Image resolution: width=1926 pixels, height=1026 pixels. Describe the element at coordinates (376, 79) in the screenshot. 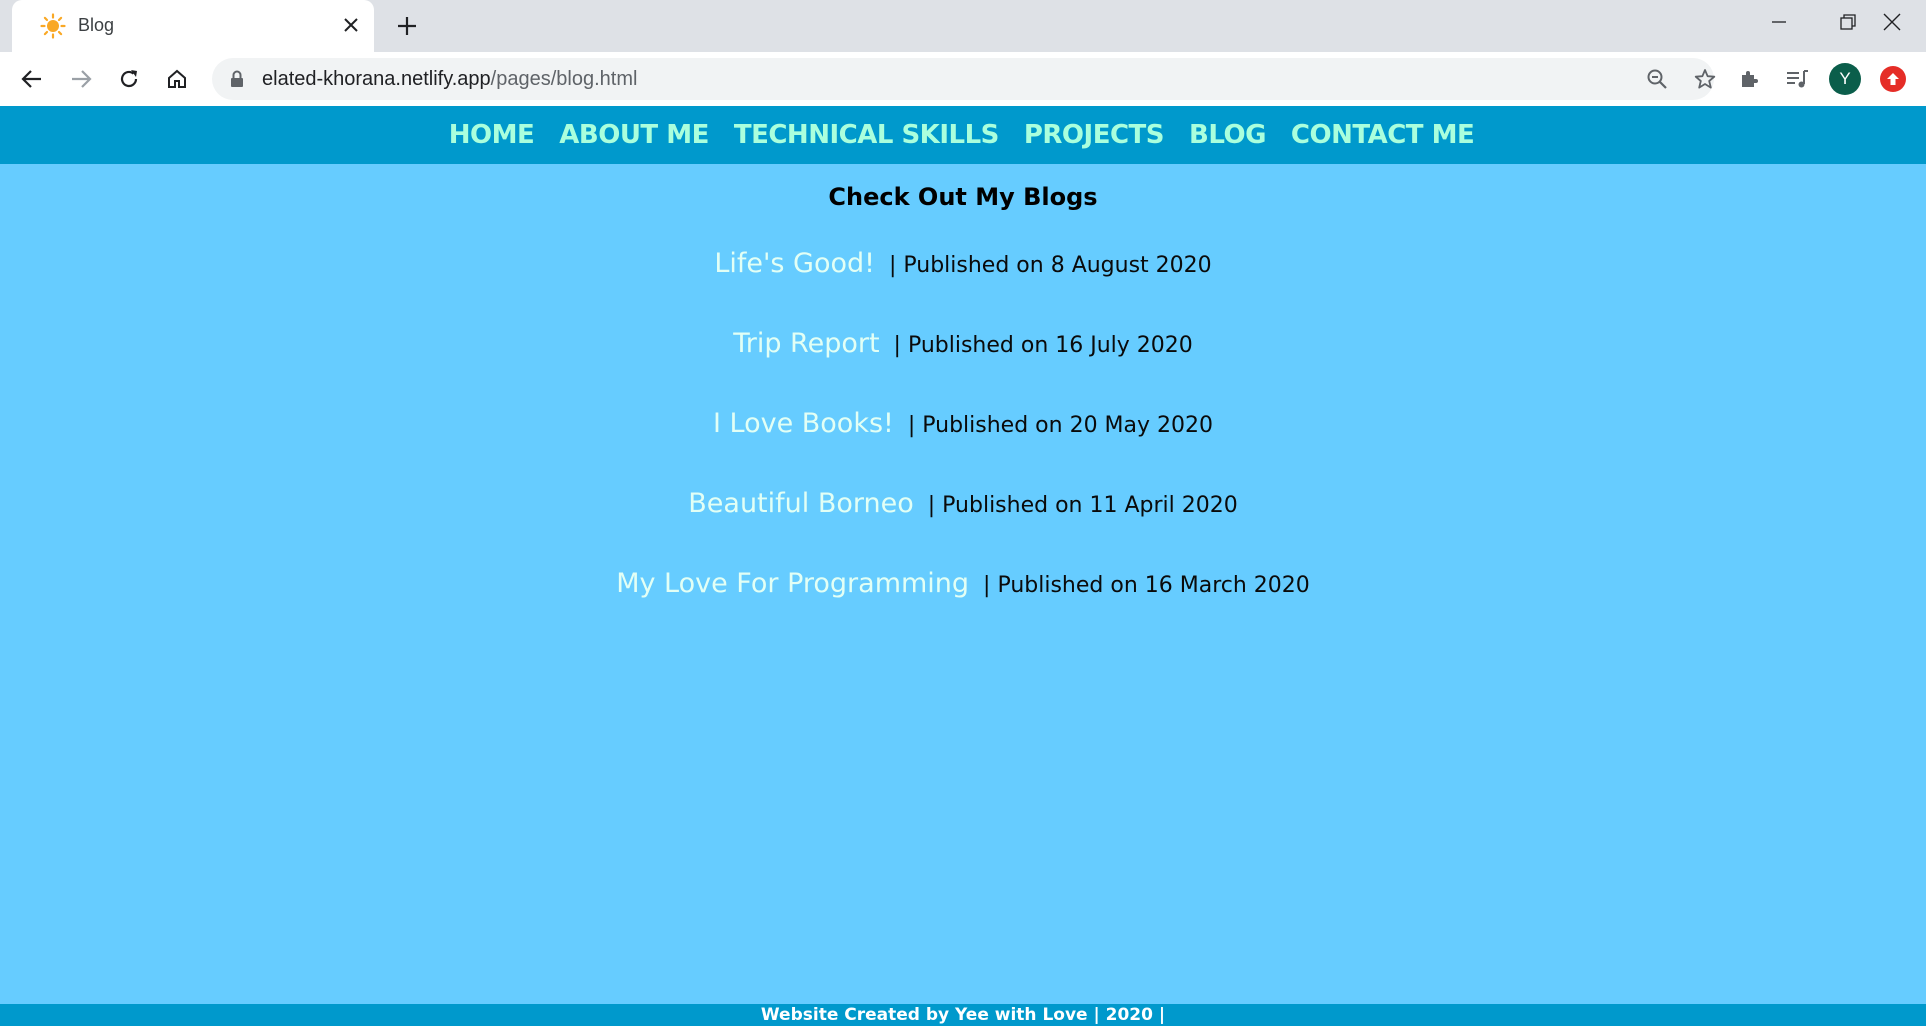

I see `url-domain: elated-khorana.netlify.app` at that location.